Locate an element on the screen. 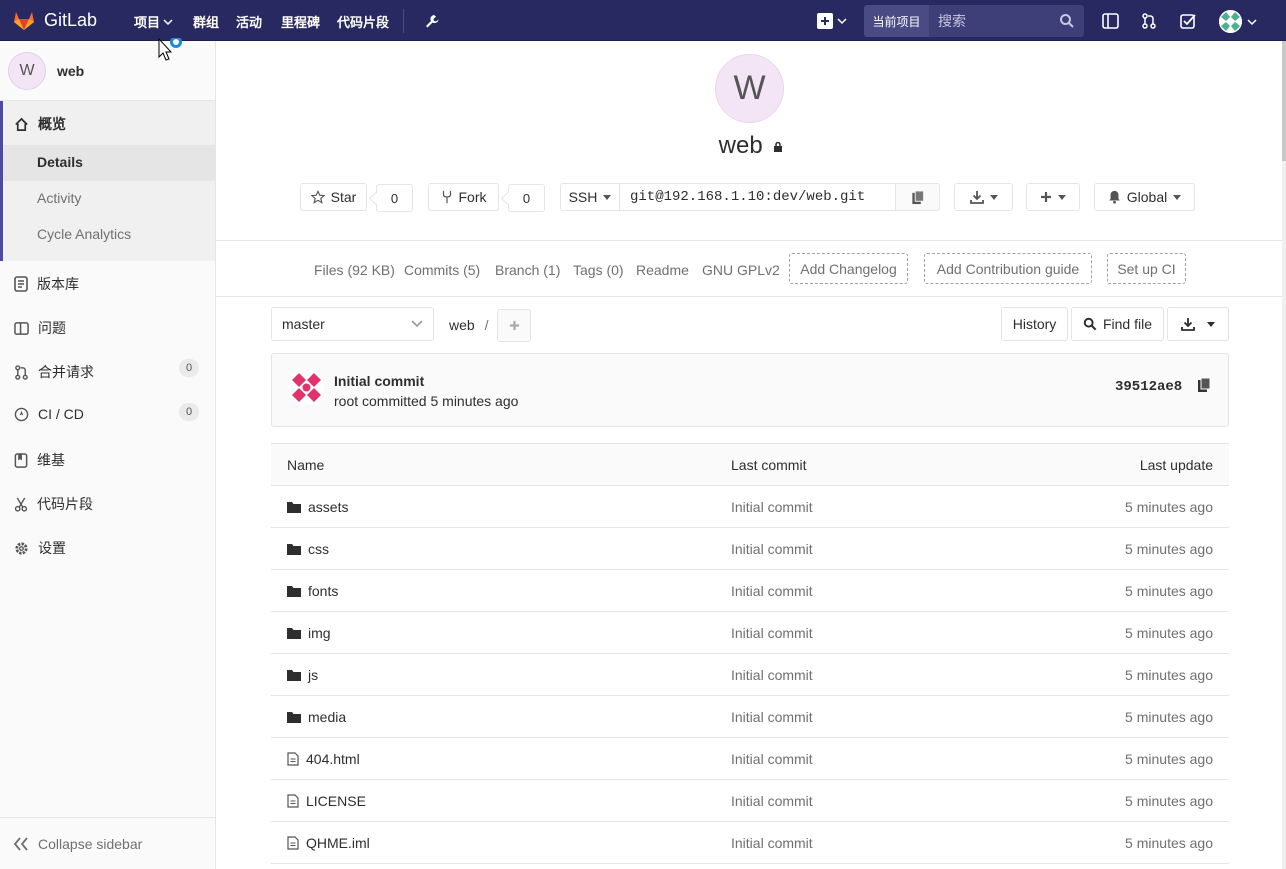  stat-files: Files (92 KB) is located at coordinates (354, 270).